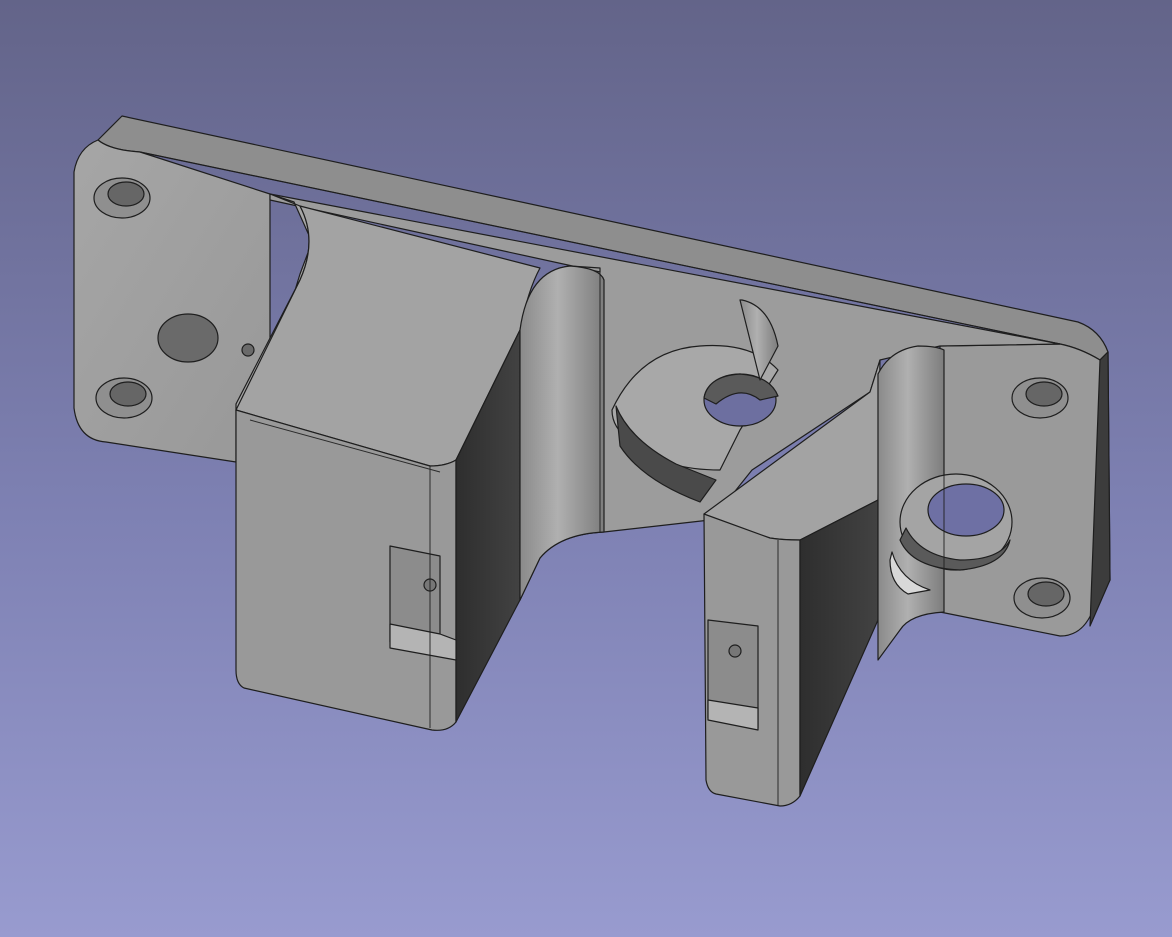 This screenshot has width=1172, height=937. I want to click on left-cyl-cut, so click(562, 433).